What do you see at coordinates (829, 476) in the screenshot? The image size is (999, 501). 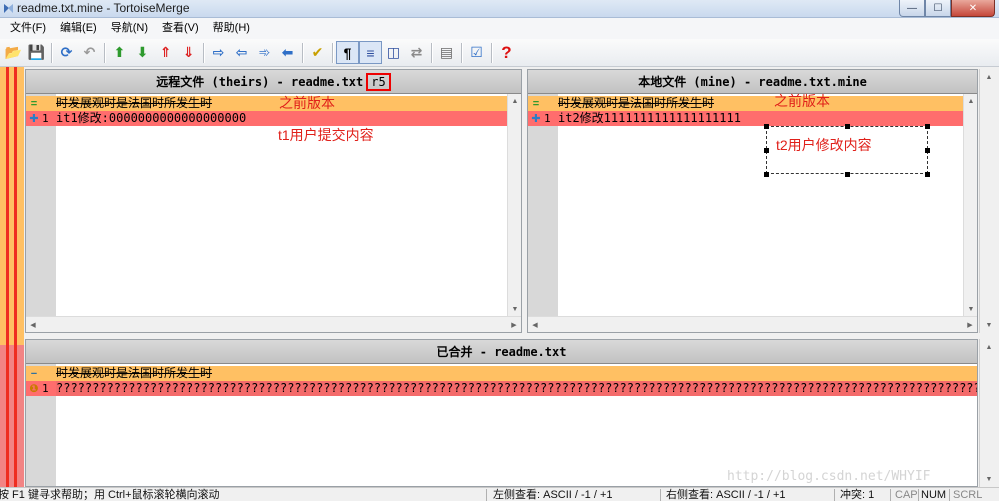 I see `watermark: http://blog.csdn.net/WHYIF` at bounding box center [829, 476].